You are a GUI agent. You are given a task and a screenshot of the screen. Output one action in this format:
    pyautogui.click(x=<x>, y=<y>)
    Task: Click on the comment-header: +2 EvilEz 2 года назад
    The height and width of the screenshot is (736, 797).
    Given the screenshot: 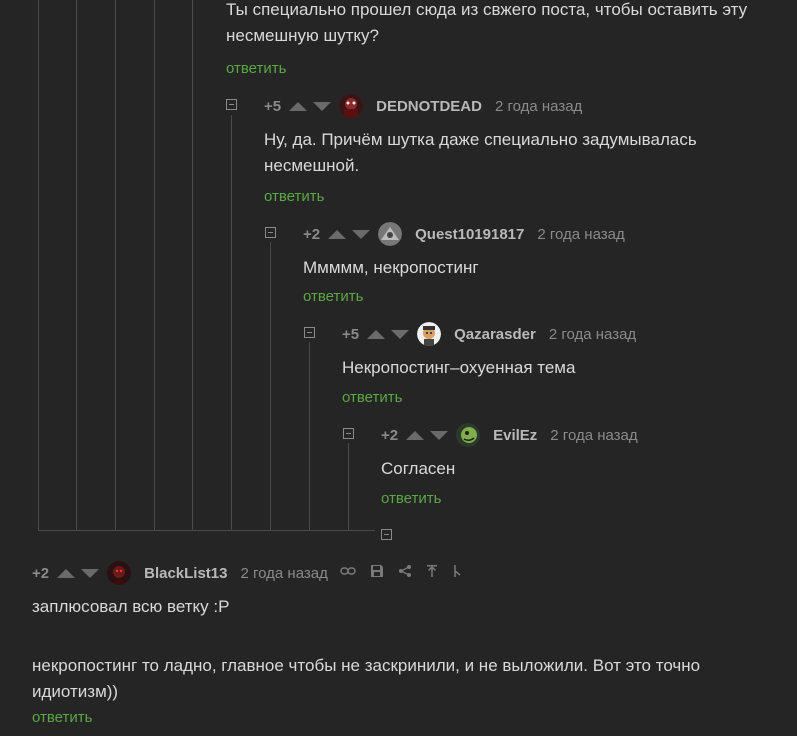 What is the action you would take?
    pyautogui.click(x=515, y=435)
    